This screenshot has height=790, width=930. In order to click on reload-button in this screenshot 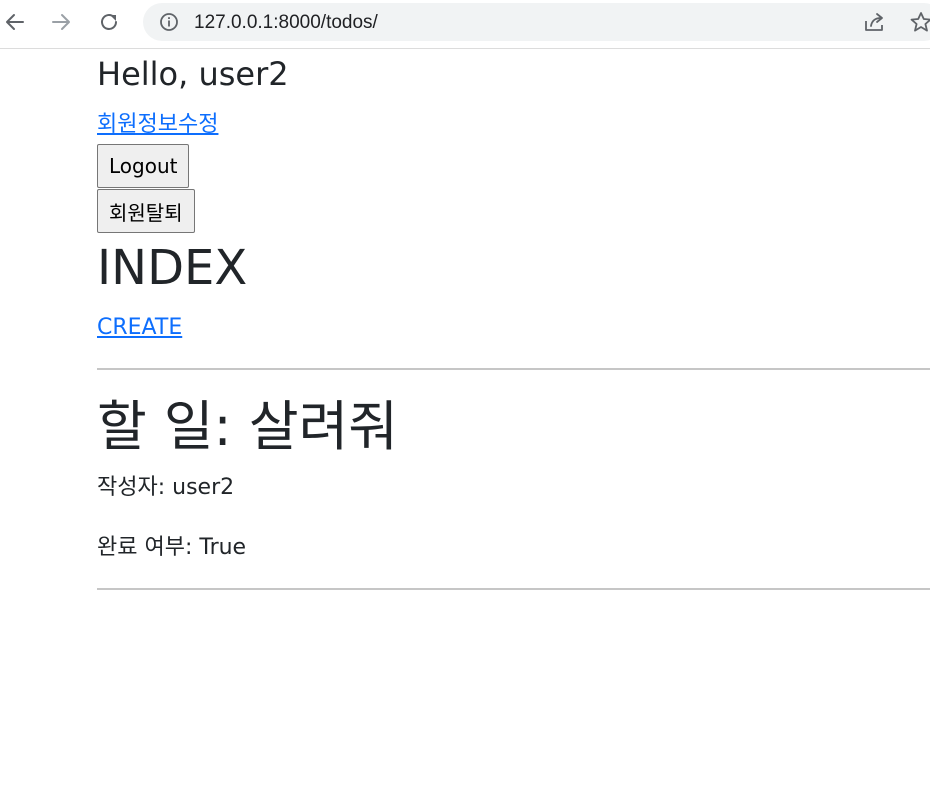, I will do `click(109, 22)`.